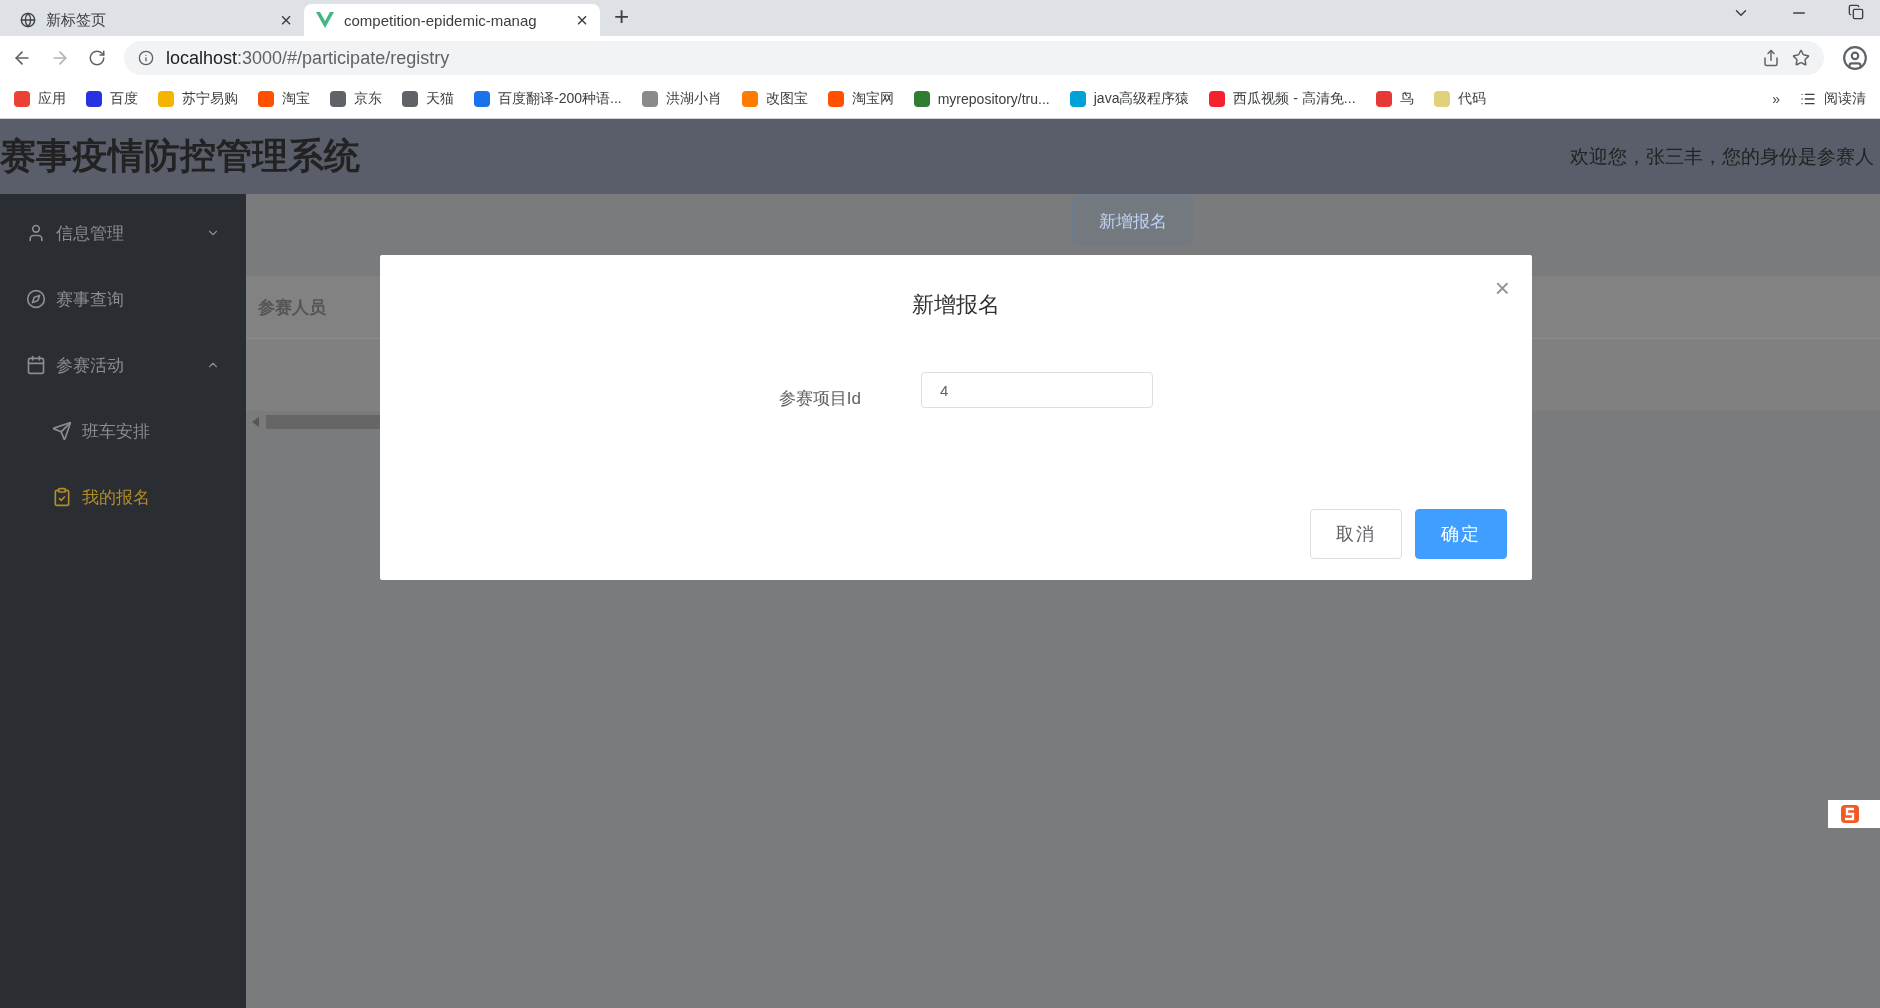 This screenshot has height=1008, width=1880. Describe the element at coordinates (40, 99) in the screenshot. I see `bookmark: 应用` at that location.